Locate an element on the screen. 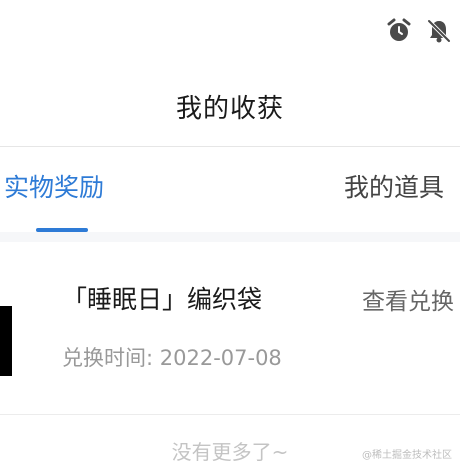 This screenshot has width=460, height=465. view-redeem-button: 查看兑换 is located at coordinates (408, 299).